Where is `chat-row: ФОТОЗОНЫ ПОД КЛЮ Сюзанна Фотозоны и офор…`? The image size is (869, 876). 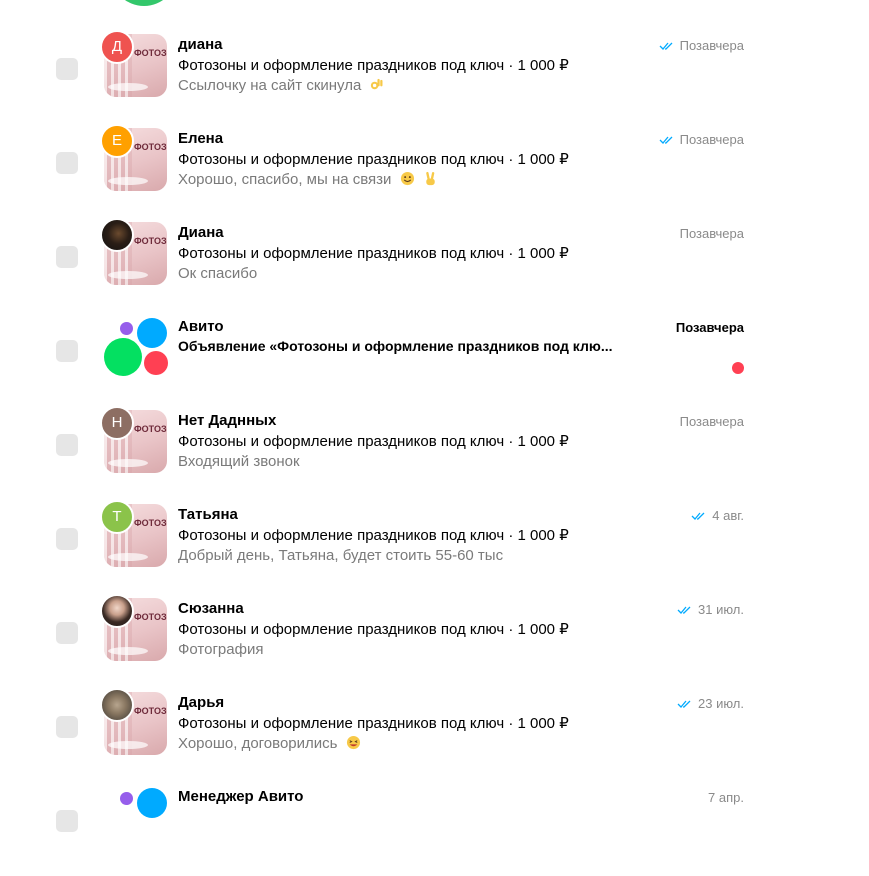 chat-row: ФОТОЗОНЫ ПОД КЛЮ Сюзанна Фотозоны и офор… is located at coordinates (434, 641).